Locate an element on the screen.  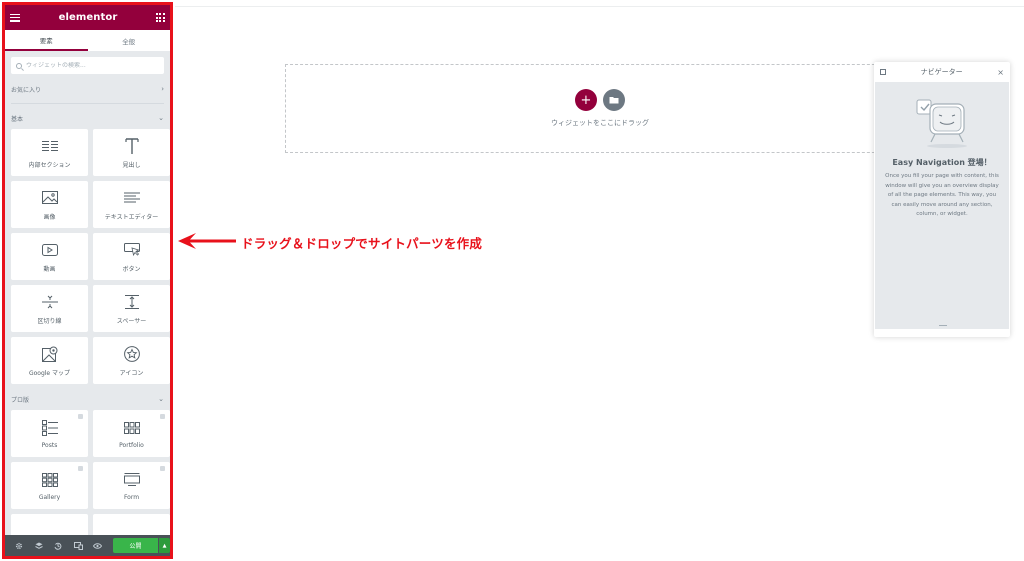
section-basic-label: 基本 is located at coordinates (17, 119).